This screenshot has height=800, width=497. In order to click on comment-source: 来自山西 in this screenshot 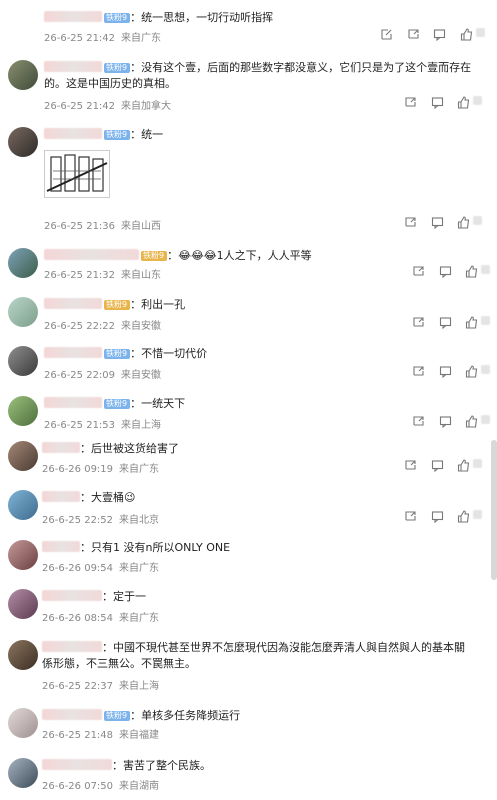, I will do `click(141, 226)`.